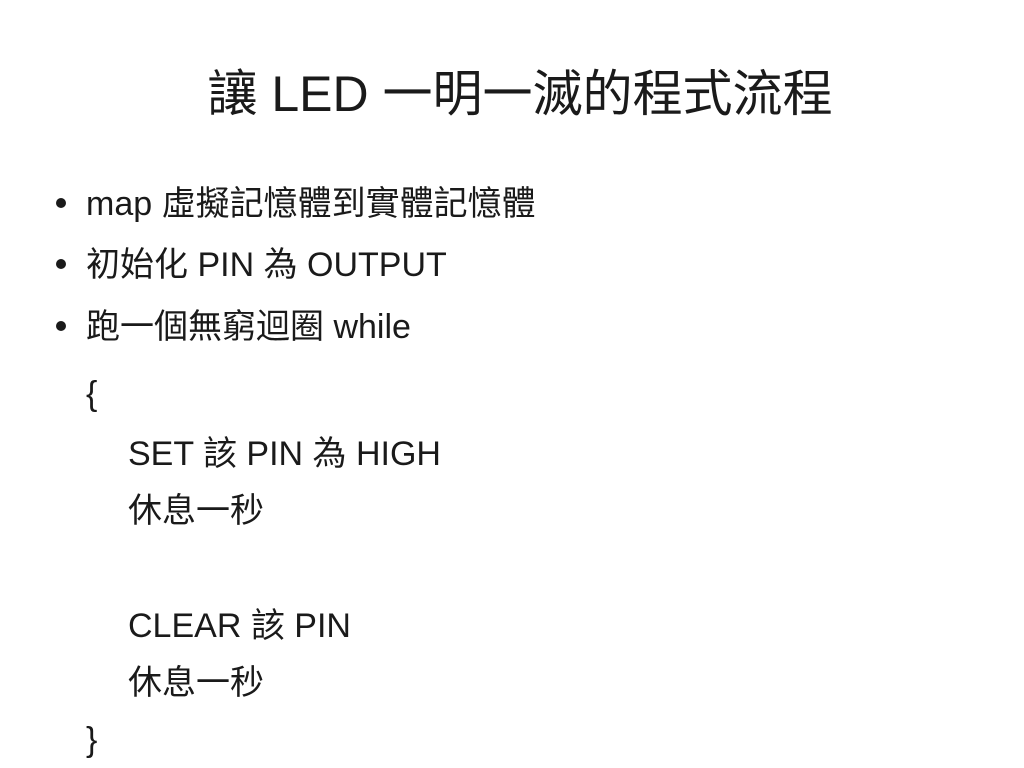  I want to click on bullet-text: map 虛擬記憶體到實體記憶體, so click(311, 204).